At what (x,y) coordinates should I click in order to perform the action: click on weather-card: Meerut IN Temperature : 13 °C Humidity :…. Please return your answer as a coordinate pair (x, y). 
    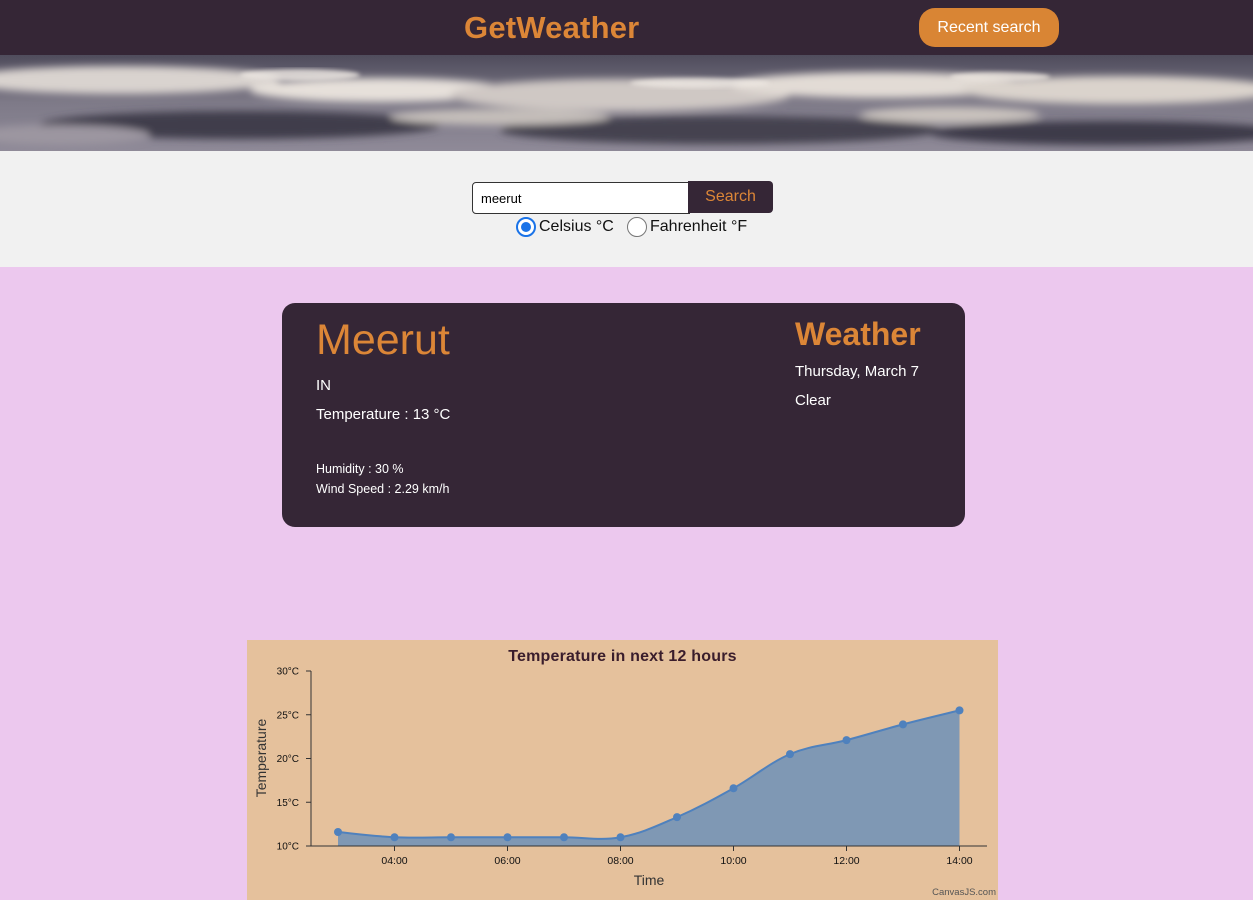
    Looking at the image, I should click on (623, 415).